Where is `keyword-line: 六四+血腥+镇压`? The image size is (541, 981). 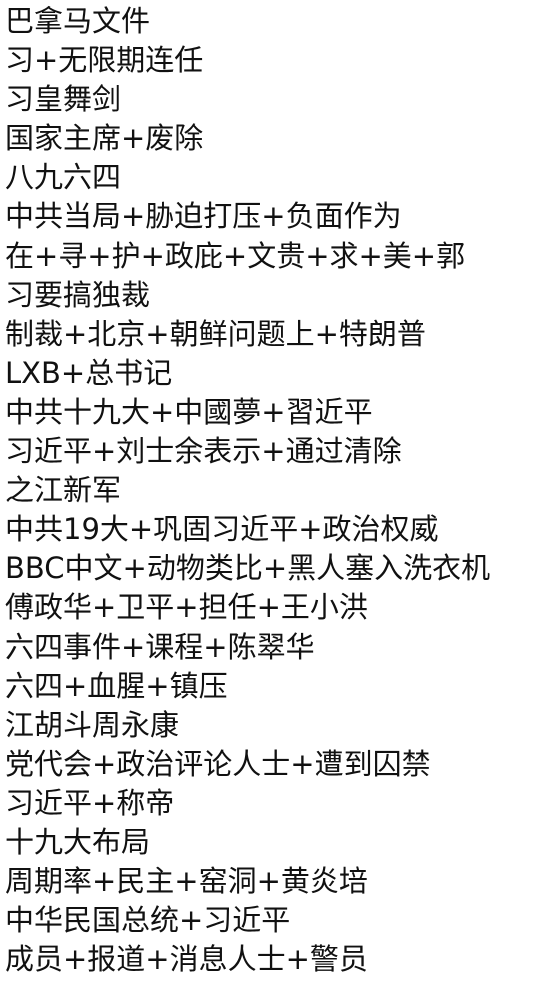
keyword-line: 六四+血腥+镇压 is located at coordinates (116, 685).